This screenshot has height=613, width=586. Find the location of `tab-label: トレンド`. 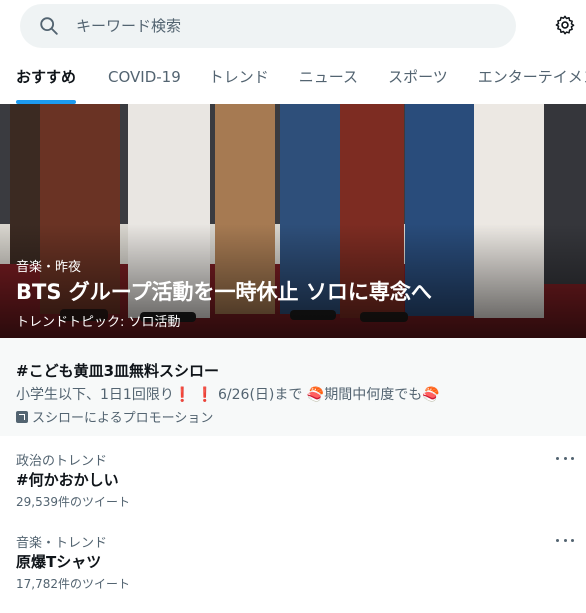

tab-label: トレンド is located at coordinates (238, 77).